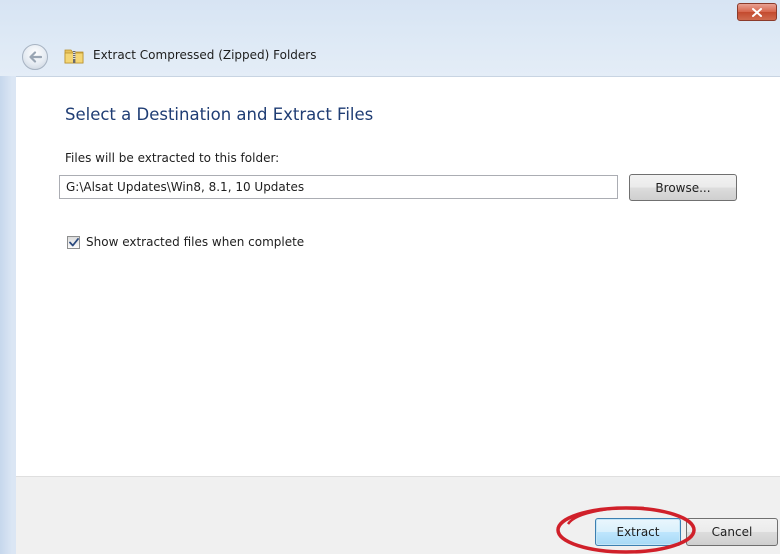 The width and height of the screenshot is (780, 554). Describe the element at coordinates (195, 242) in the screenshot. I see `show-files-label: Show extracted files when complete` at that location.